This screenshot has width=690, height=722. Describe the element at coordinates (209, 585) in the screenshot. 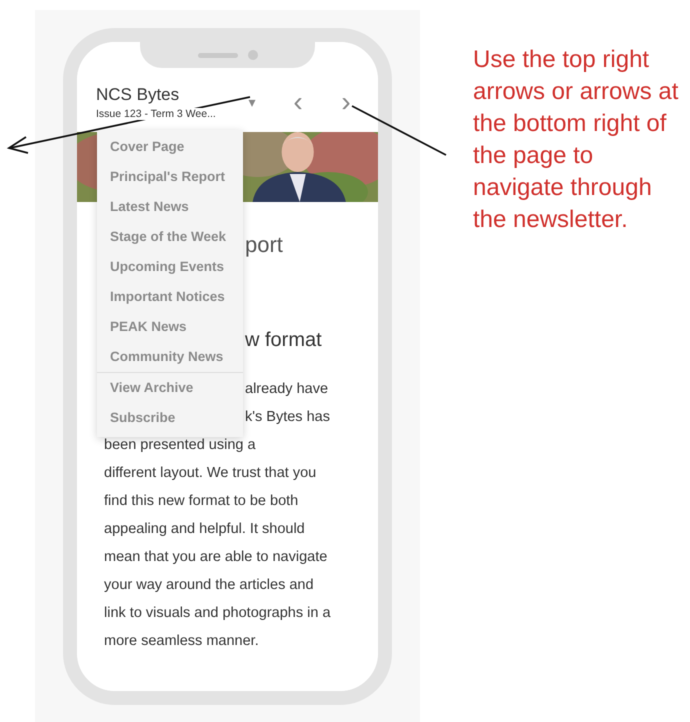

I see `body-text-line: your way around the articles and` at that location.